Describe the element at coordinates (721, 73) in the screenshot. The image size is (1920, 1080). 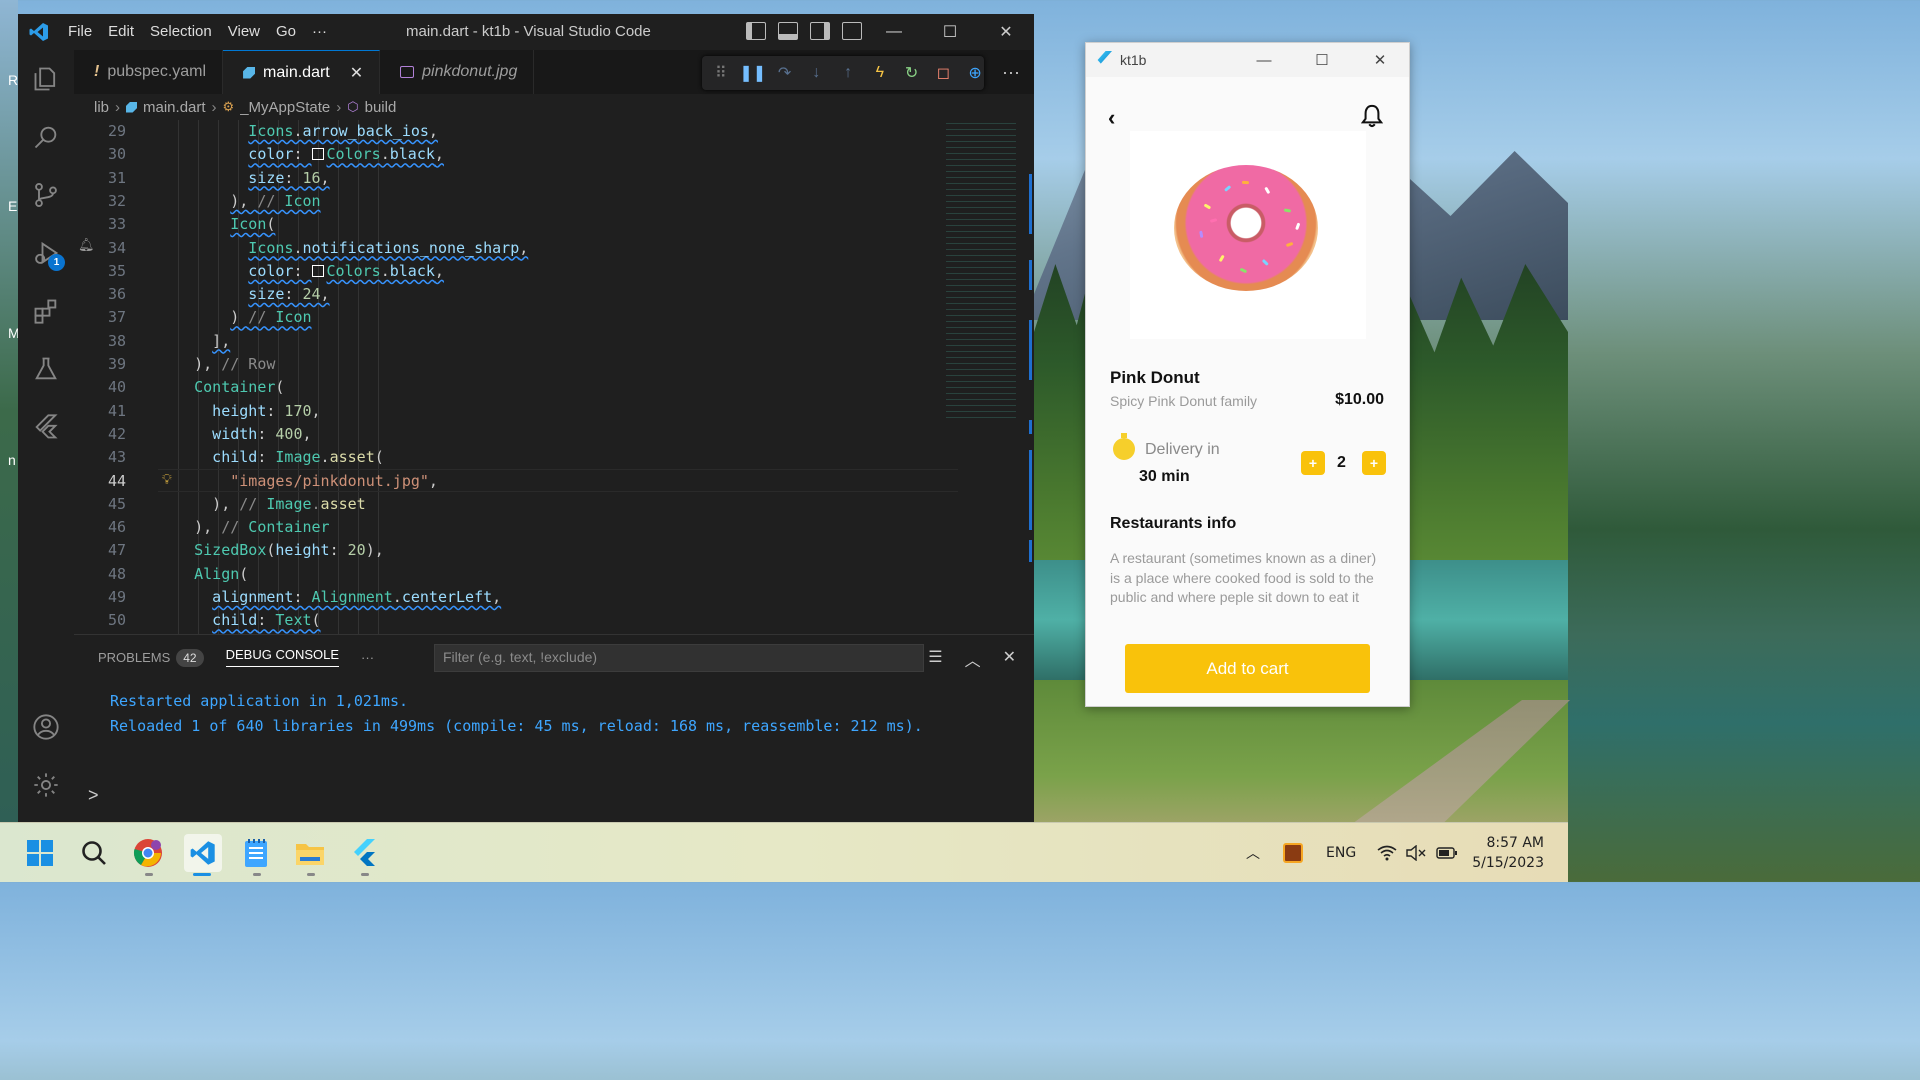
I see `drag-handle-icon: ⠿` at that location.